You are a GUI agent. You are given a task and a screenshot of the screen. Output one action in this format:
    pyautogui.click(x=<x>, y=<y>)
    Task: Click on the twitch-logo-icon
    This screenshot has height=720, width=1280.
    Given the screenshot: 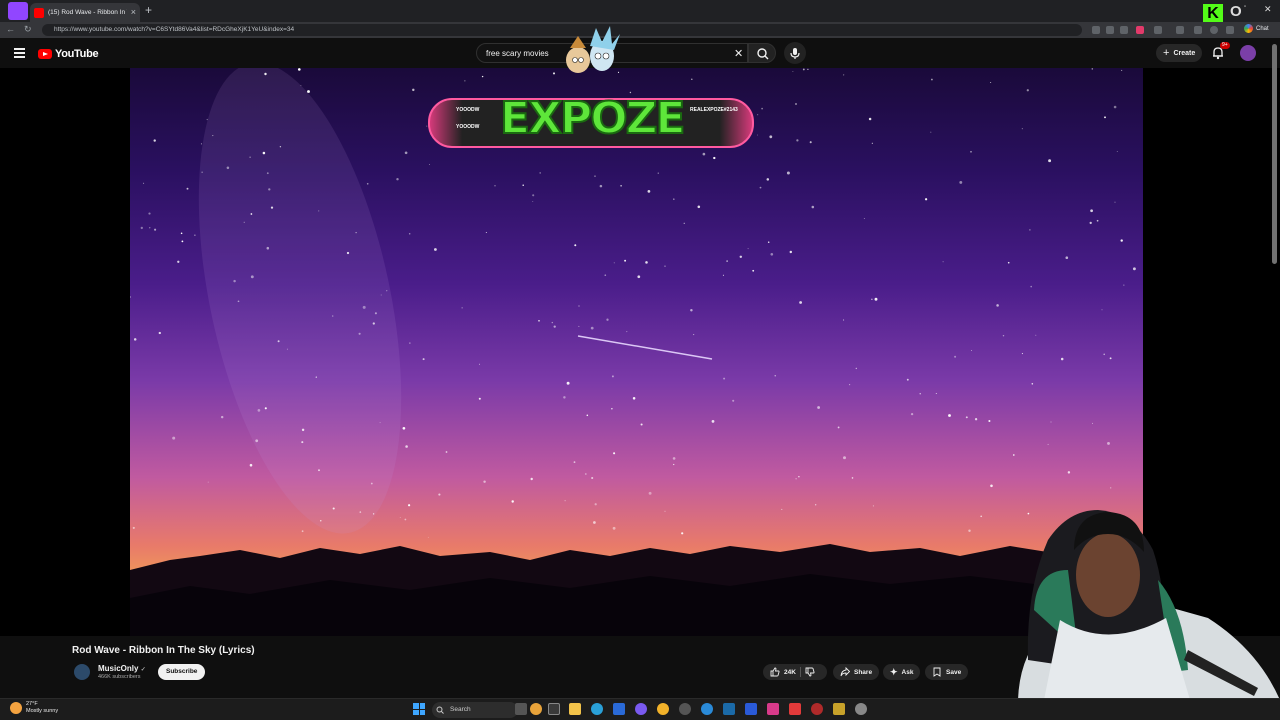 What is the action you would take?
    pyautogui.click(x=18, y=11)
    